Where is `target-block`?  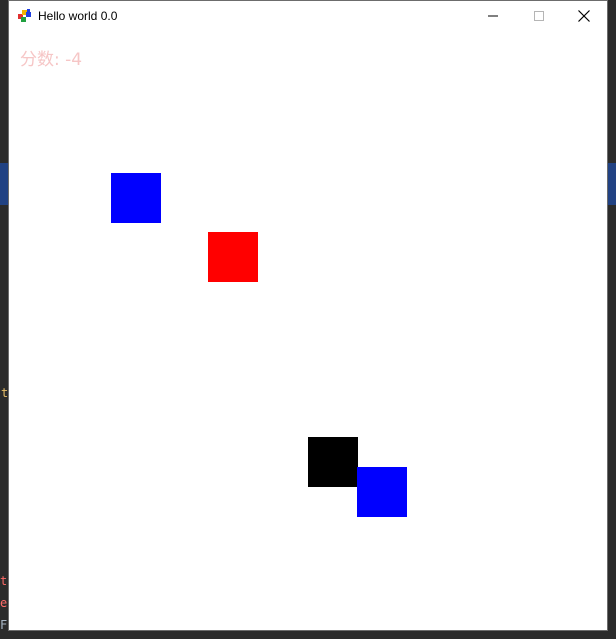
target-block is located at coordinates (233, 257).